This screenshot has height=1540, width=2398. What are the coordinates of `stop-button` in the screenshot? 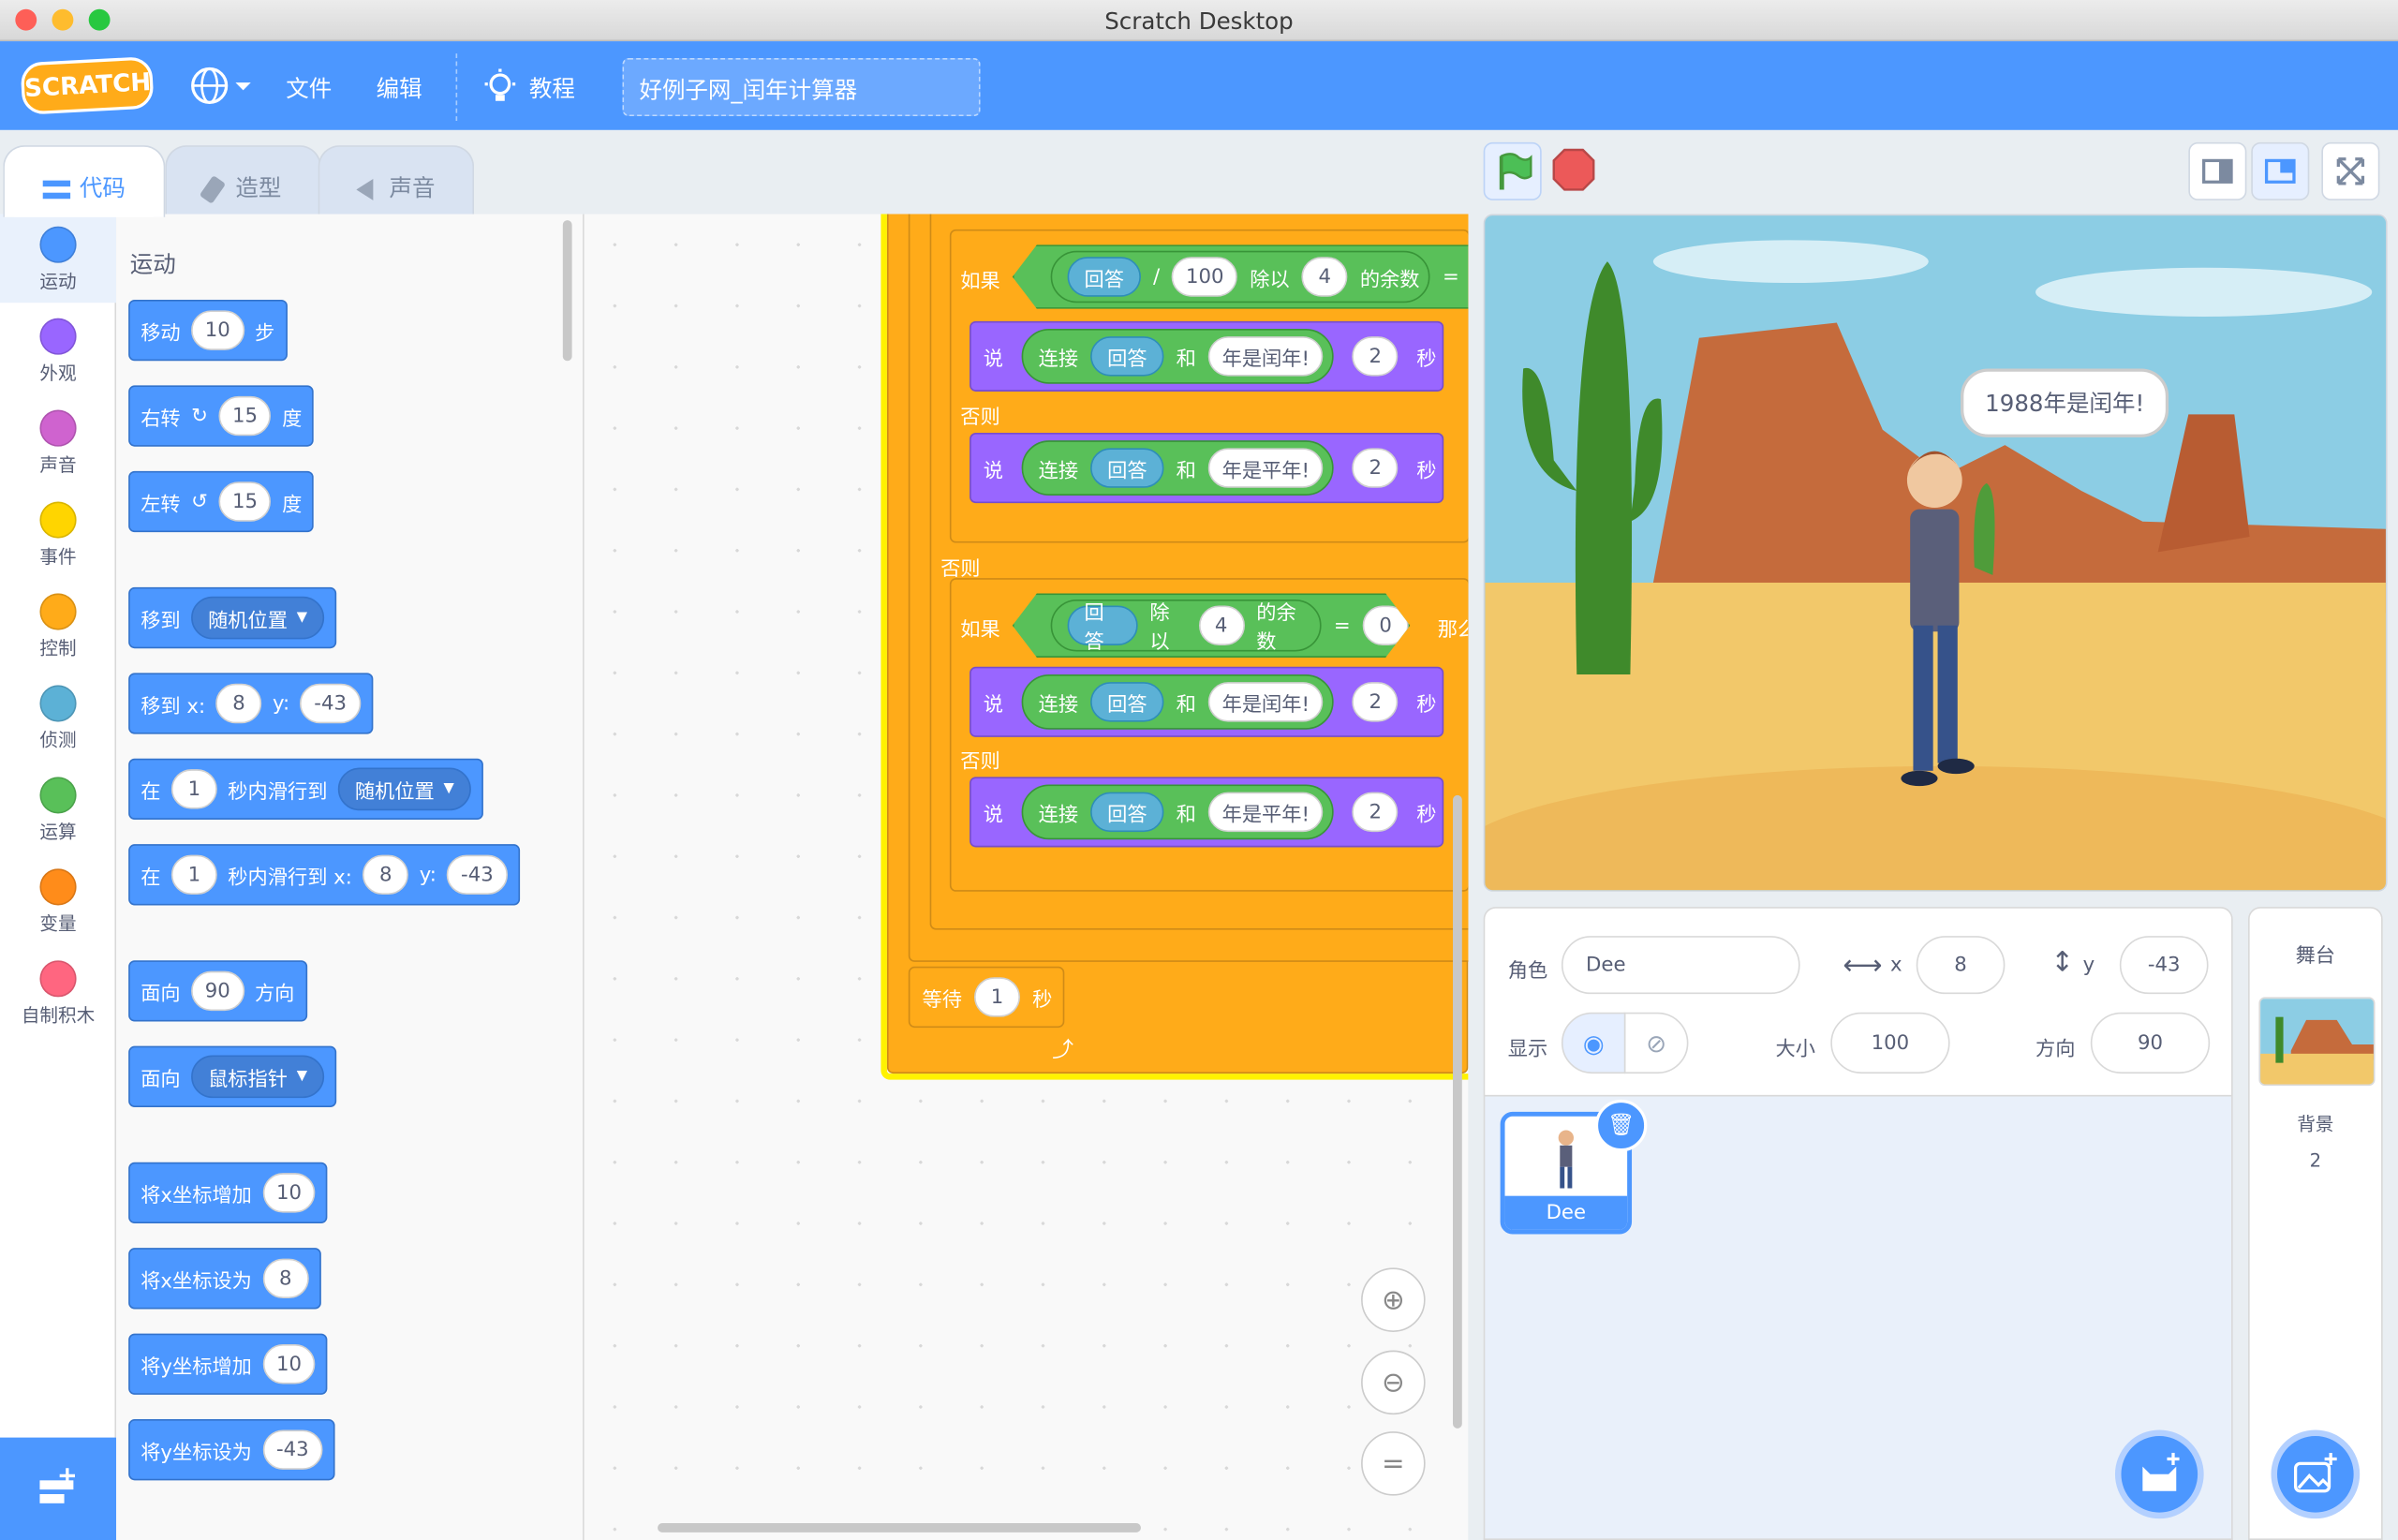 It's located at (1574, 170).